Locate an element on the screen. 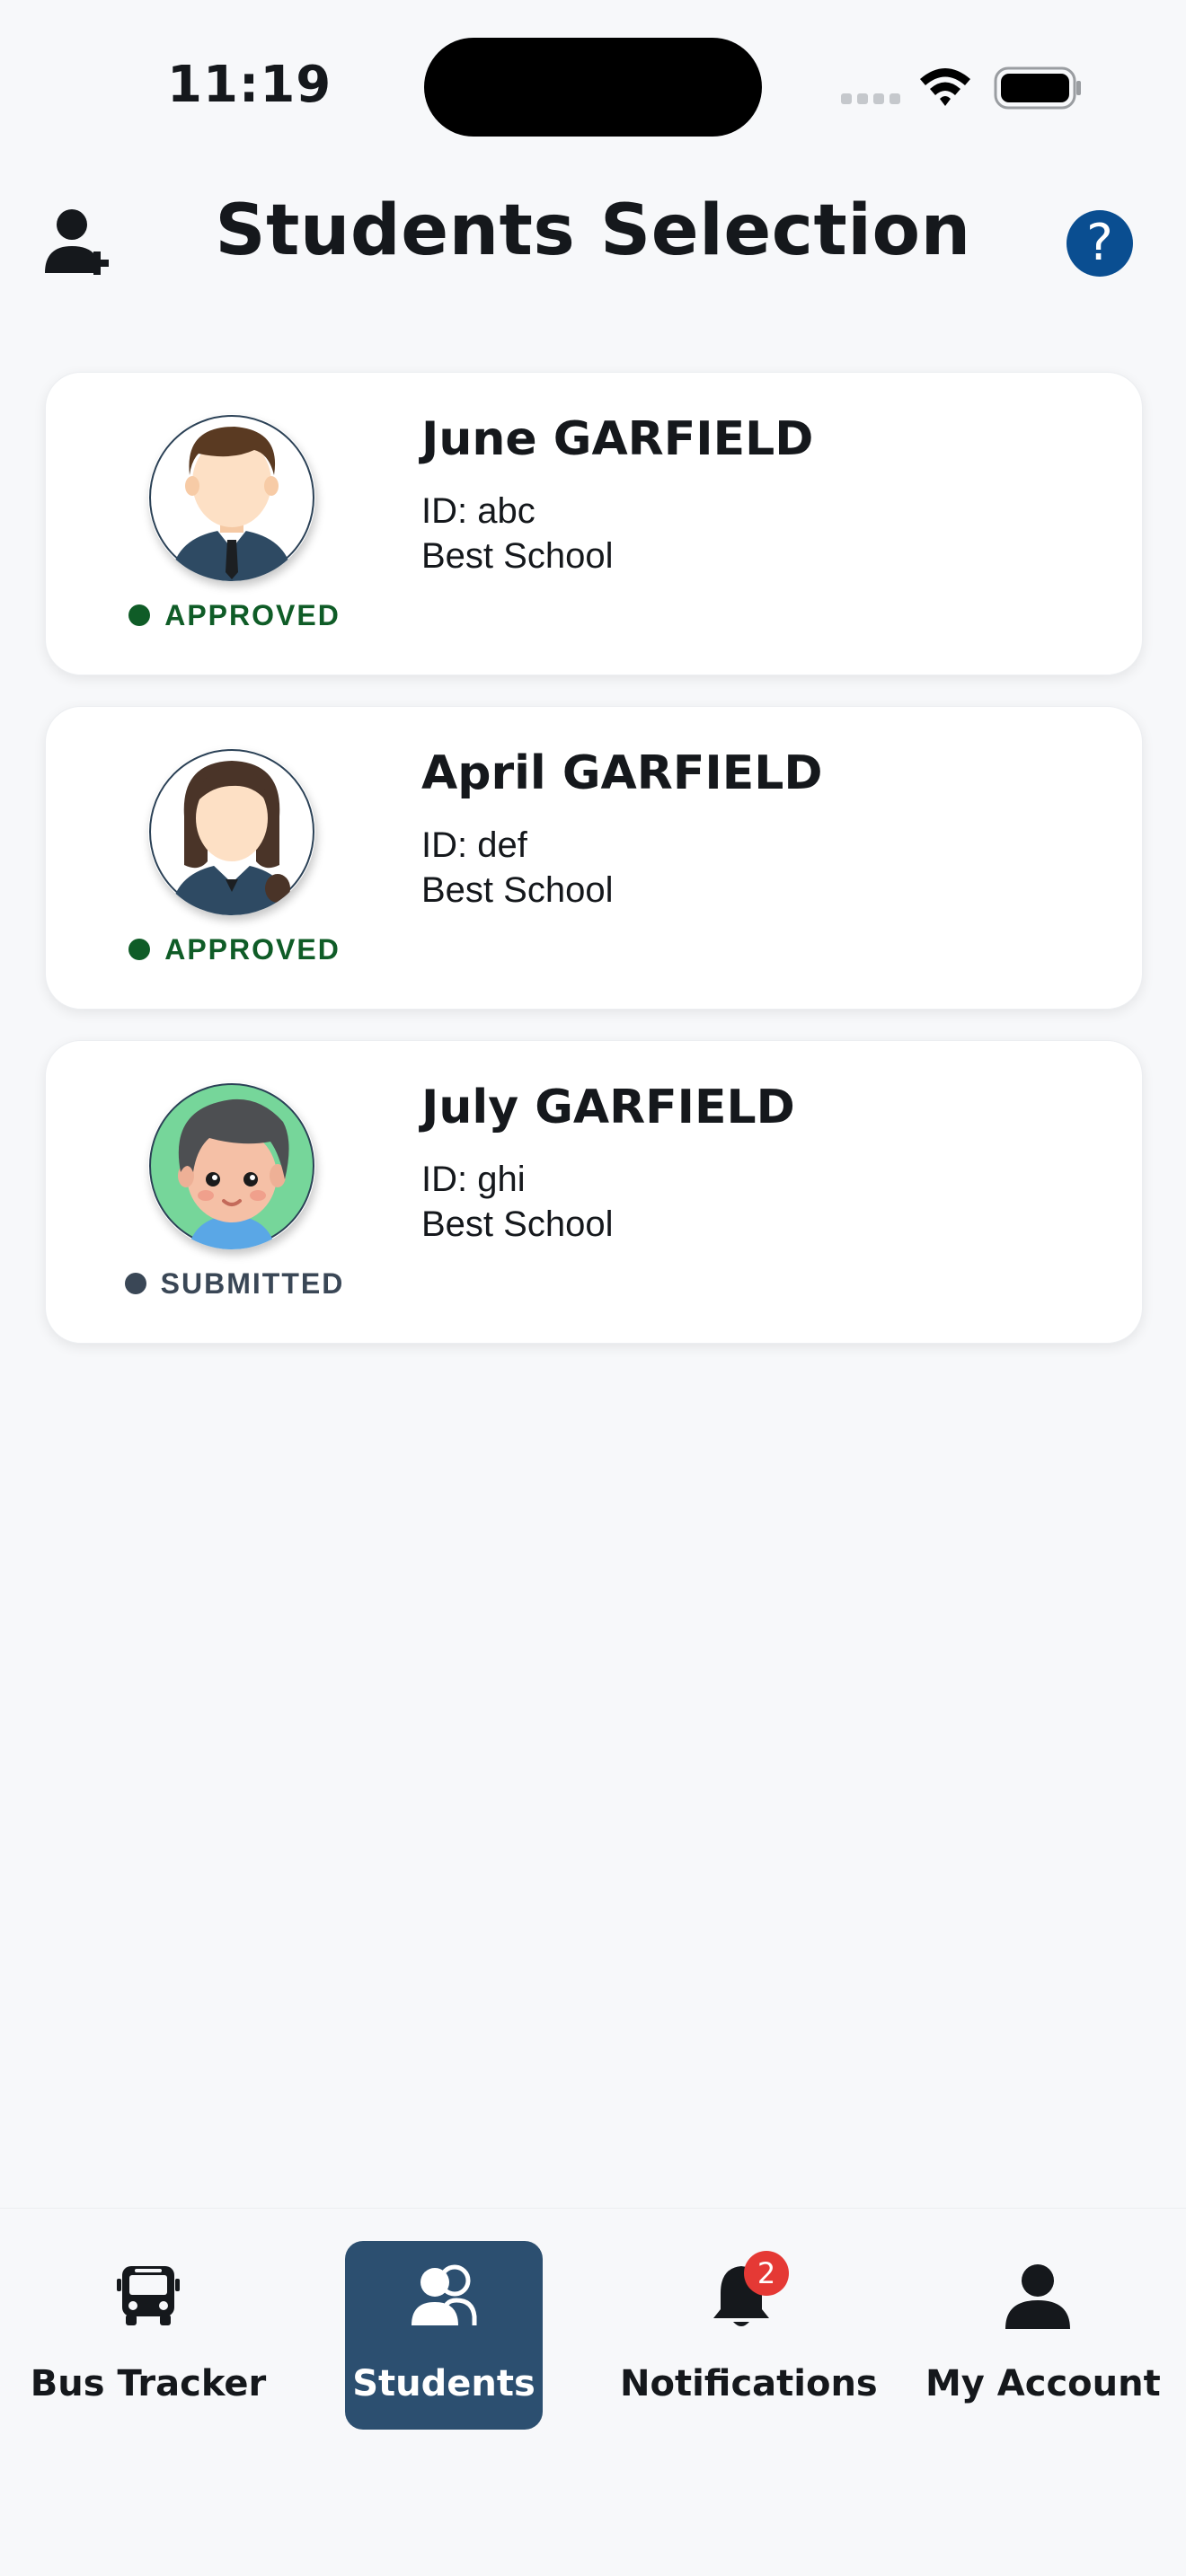 The image size is (1186, 2576). student-id: ID: def is located at coordinates (474, 845).